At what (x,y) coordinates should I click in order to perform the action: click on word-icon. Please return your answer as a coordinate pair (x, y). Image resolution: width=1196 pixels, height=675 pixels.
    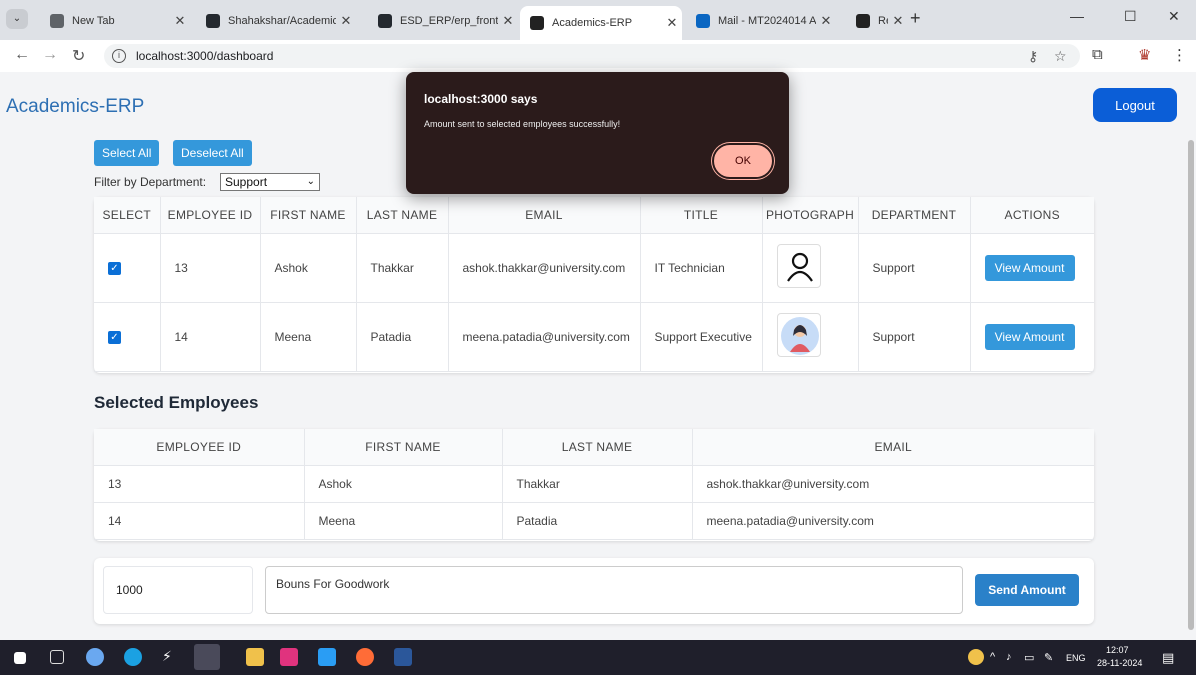
    Looking at the image, I should click on (403, 657).